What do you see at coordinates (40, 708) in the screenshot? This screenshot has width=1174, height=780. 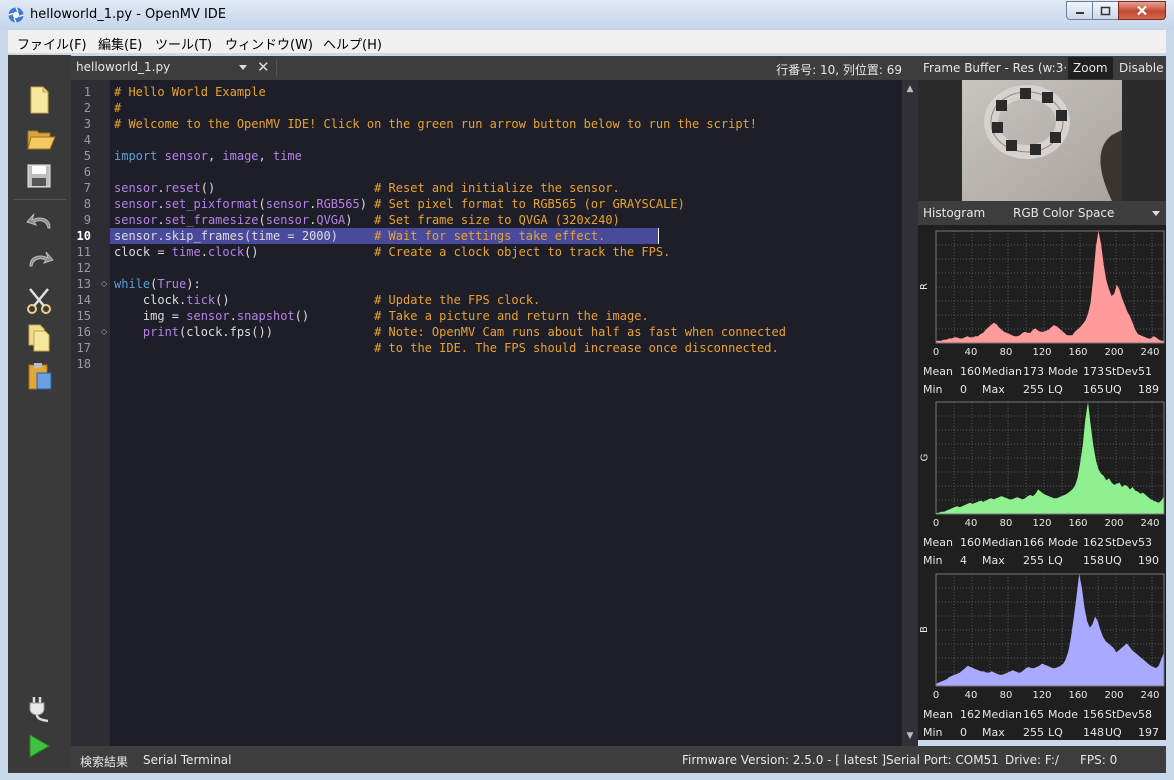 I see `connect-plug-icon` at bounding box center [40, 708].